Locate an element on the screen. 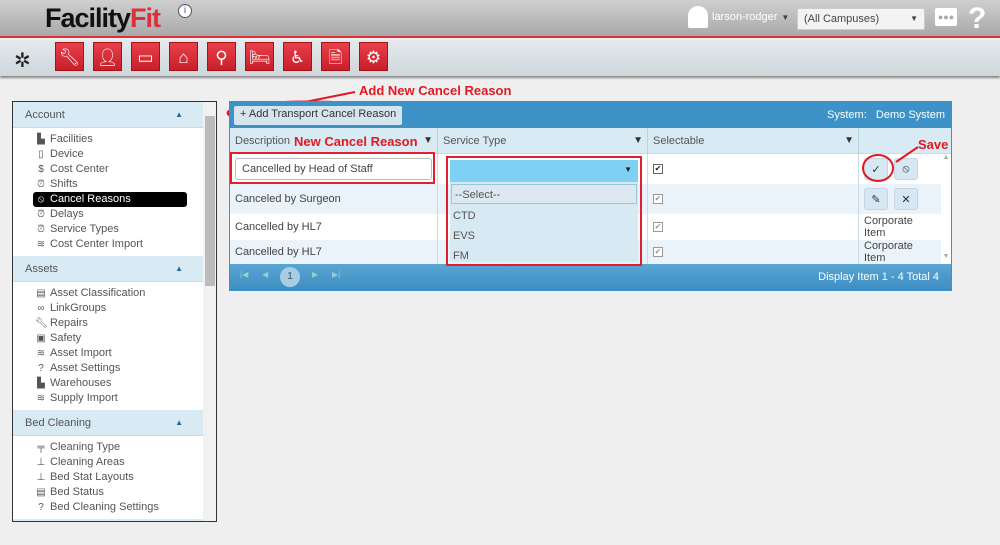  sidebar-item: ⊥ Bed Stat Layouts is located at coordinates (118, 477).